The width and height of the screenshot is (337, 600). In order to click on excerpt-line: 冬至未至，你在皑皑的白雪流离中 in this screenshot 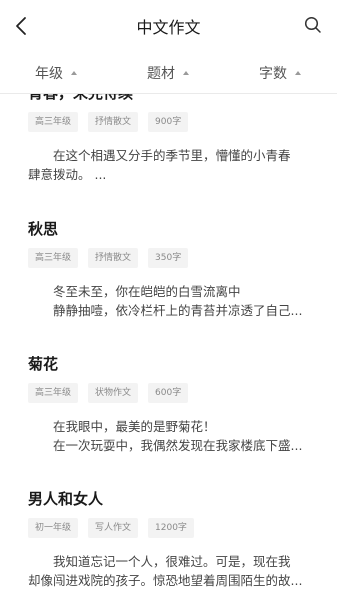, I will do `click(147, 291)`.